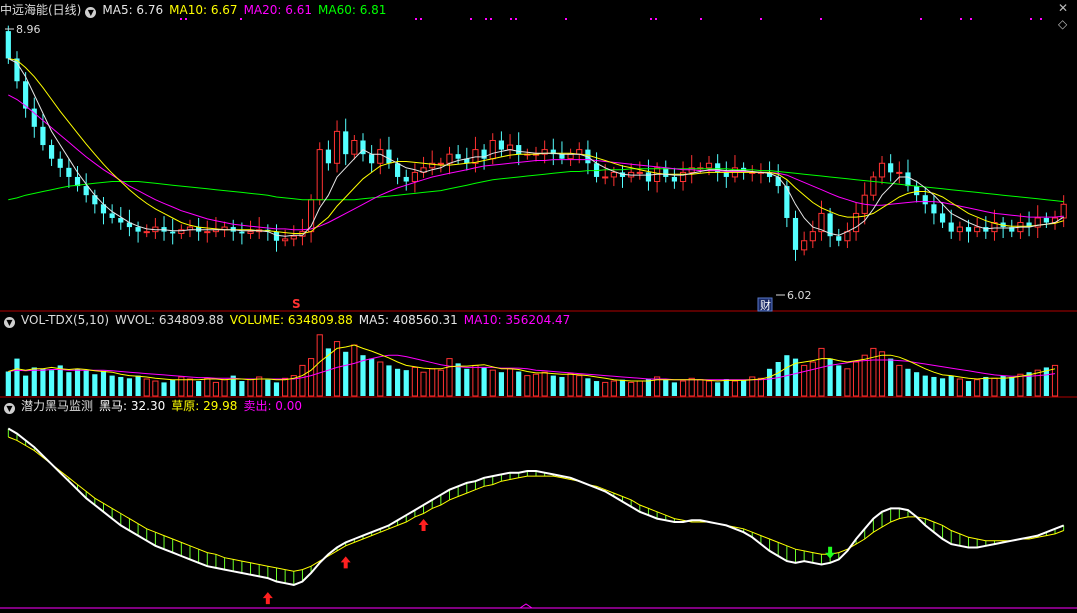 This screenshot has width=1077, height=613. Describe the element at coordinates (799, 295) in the screenshot. I see `low-price-label: 6.02` at that location.